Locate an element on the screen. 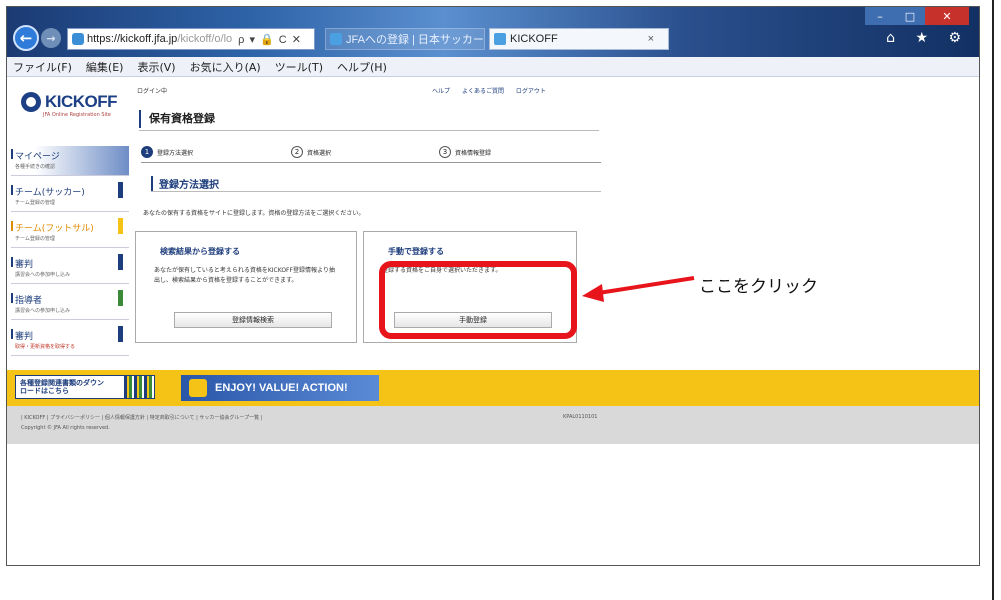  arrow-head is located at coordinates (593, 293).